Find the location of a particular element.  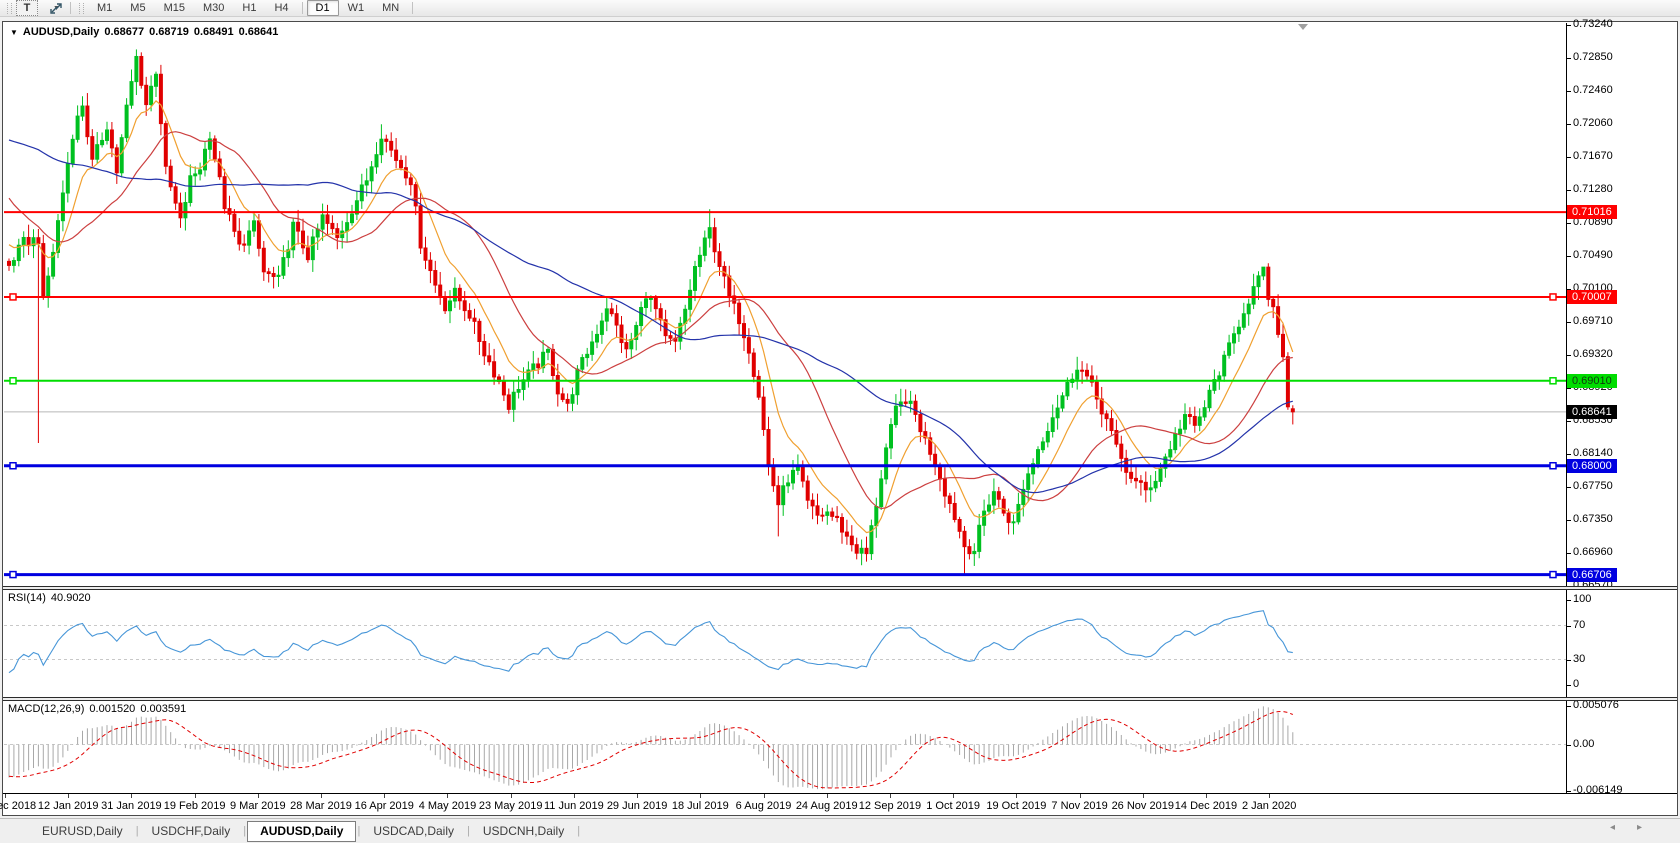

rsi-header: RSI(14) 40.9020 is located at coordinates (49, 598).